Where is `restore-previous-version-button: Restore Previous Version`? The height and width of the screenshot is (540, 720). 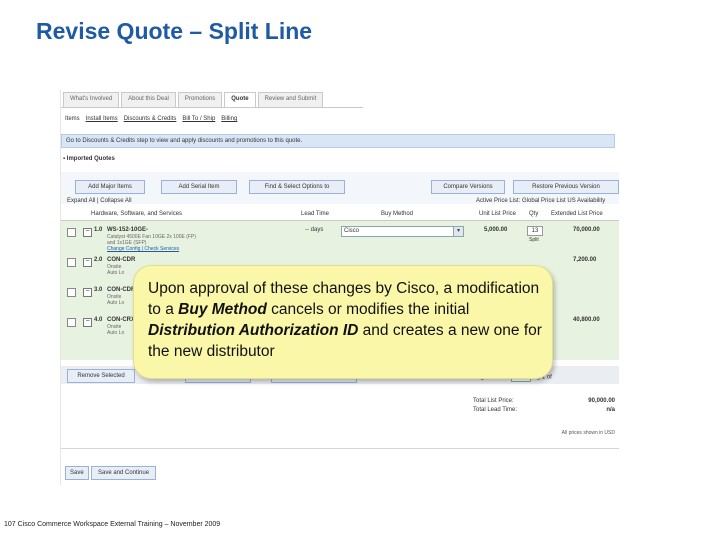
restore-previous-version-button: Restore Previous Version is located at coordinates (566, 187).